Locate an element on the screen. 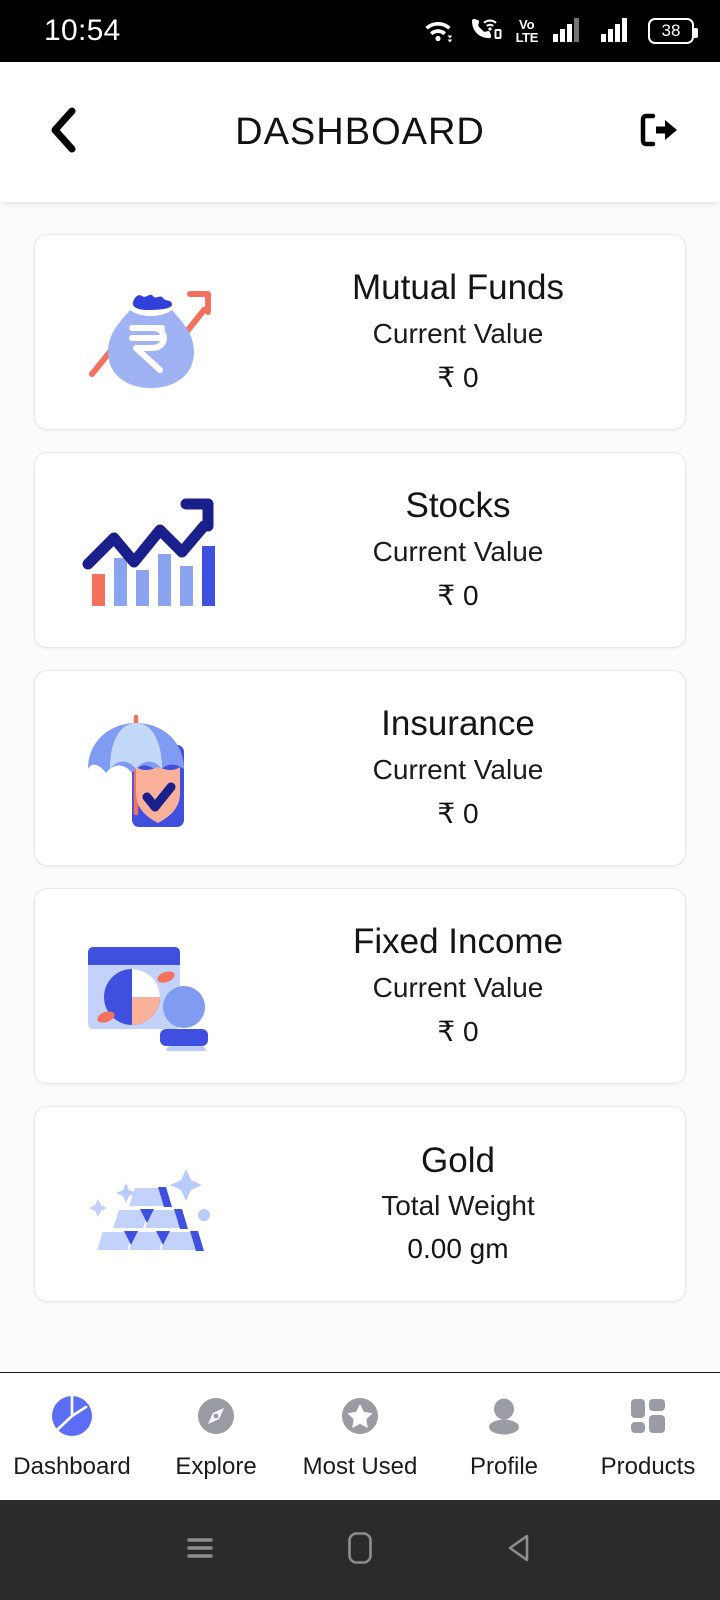 The width and height of the screenshot is (720, 1600). nav-item-dashboard: Dashboard is located at coordinates (72, 1436).